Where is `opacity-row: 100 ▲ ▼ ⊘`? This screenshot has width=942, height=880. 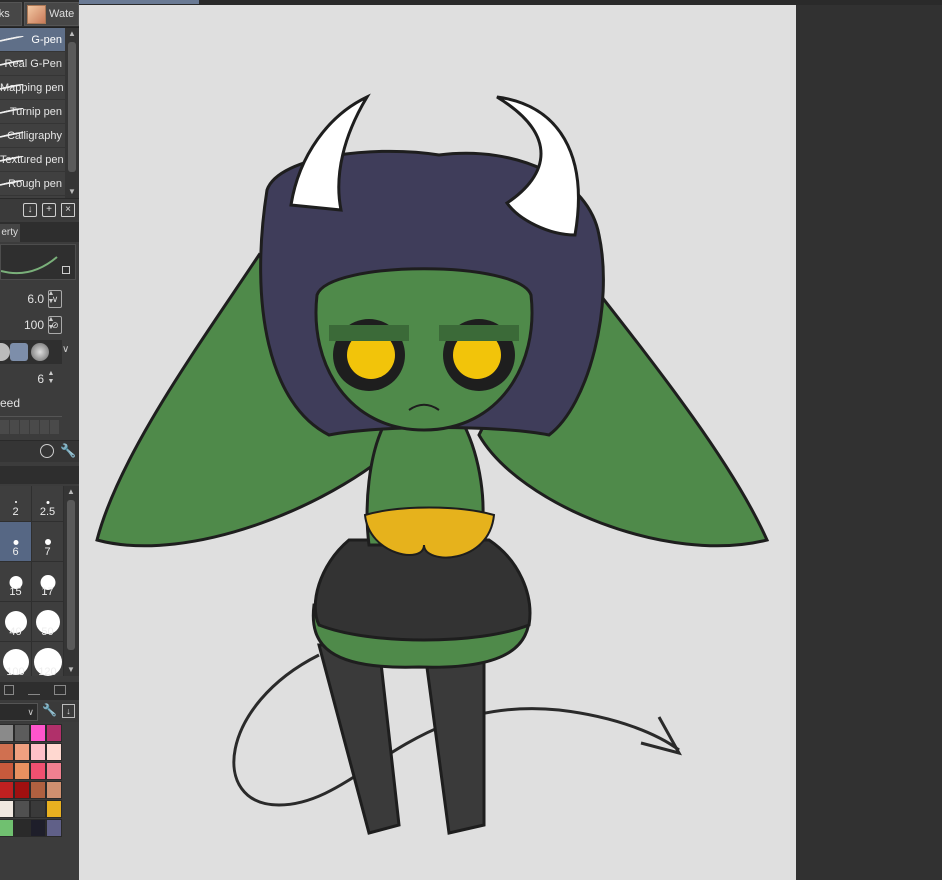
opacity-row: 100 ▲ ▼ ⊘ is located at coordinates (39, 325).